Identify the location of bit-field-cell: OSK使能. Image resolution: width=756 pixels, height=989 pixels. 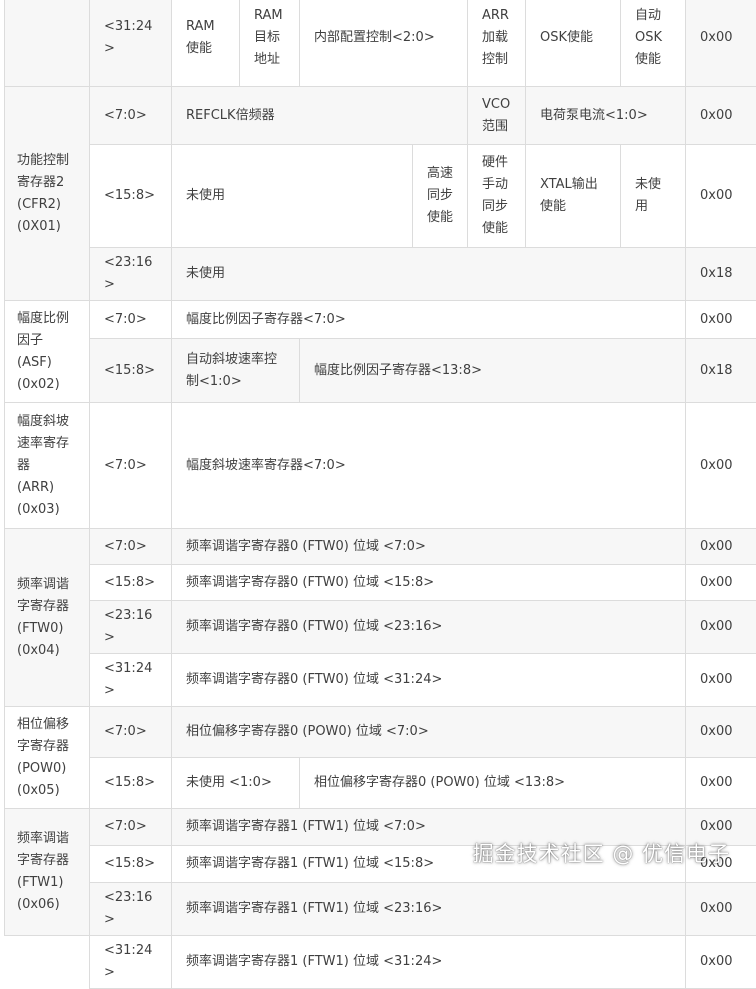
(573, 43).